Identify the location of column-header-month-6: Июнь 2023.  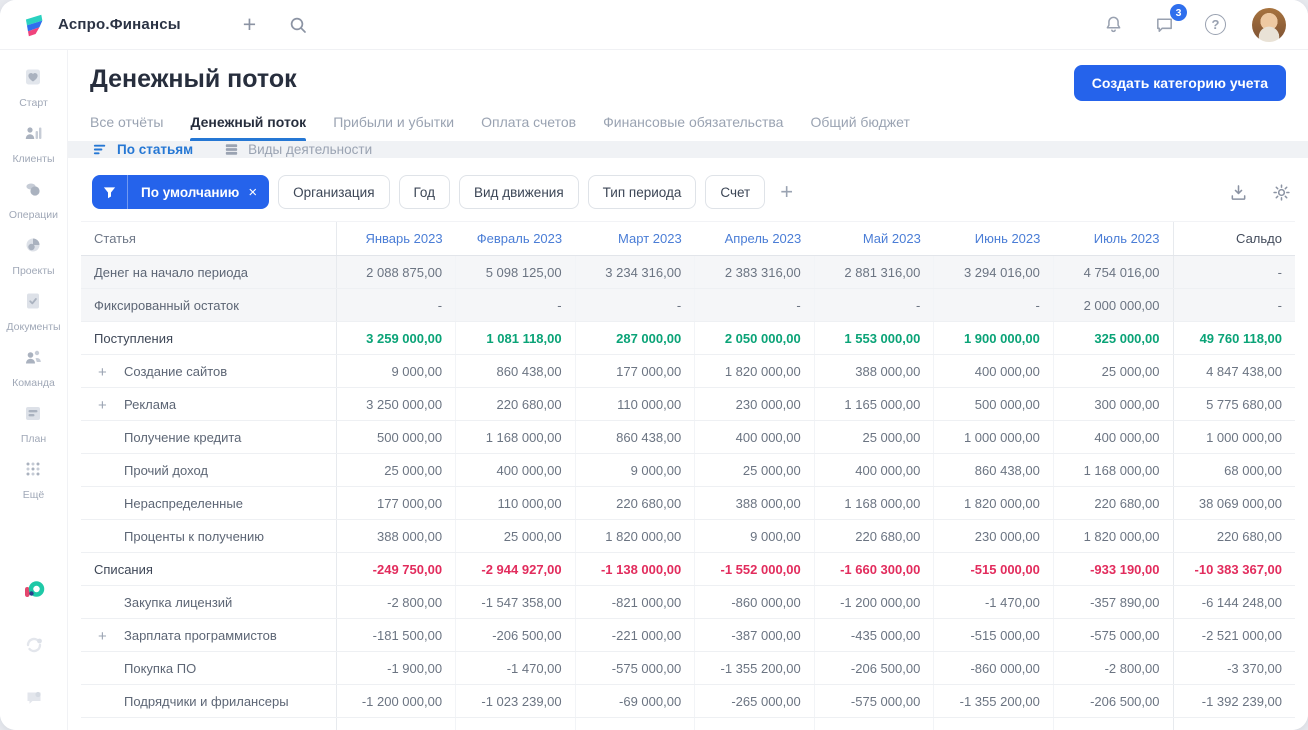
(993, 238).